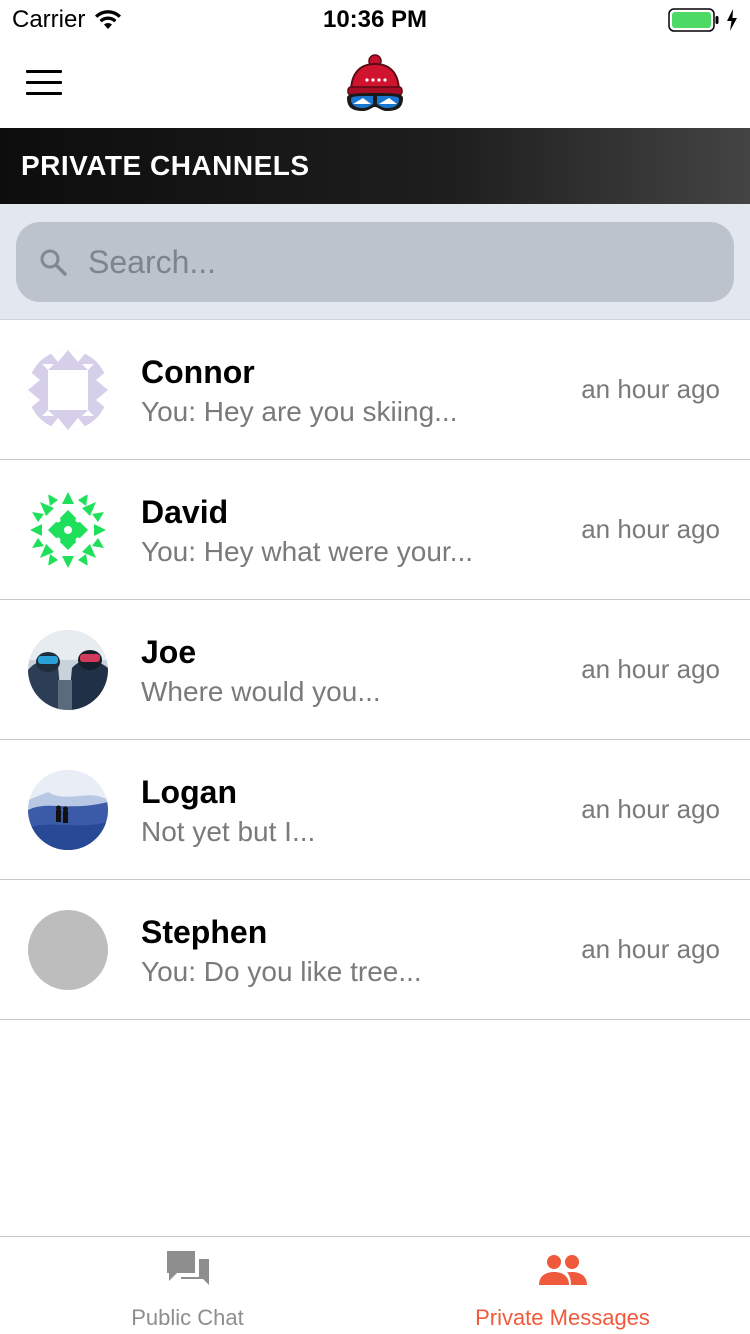  Describe the element at coordinates (68, 950) in the screenshot. I see `avatar-stephen` at that location.